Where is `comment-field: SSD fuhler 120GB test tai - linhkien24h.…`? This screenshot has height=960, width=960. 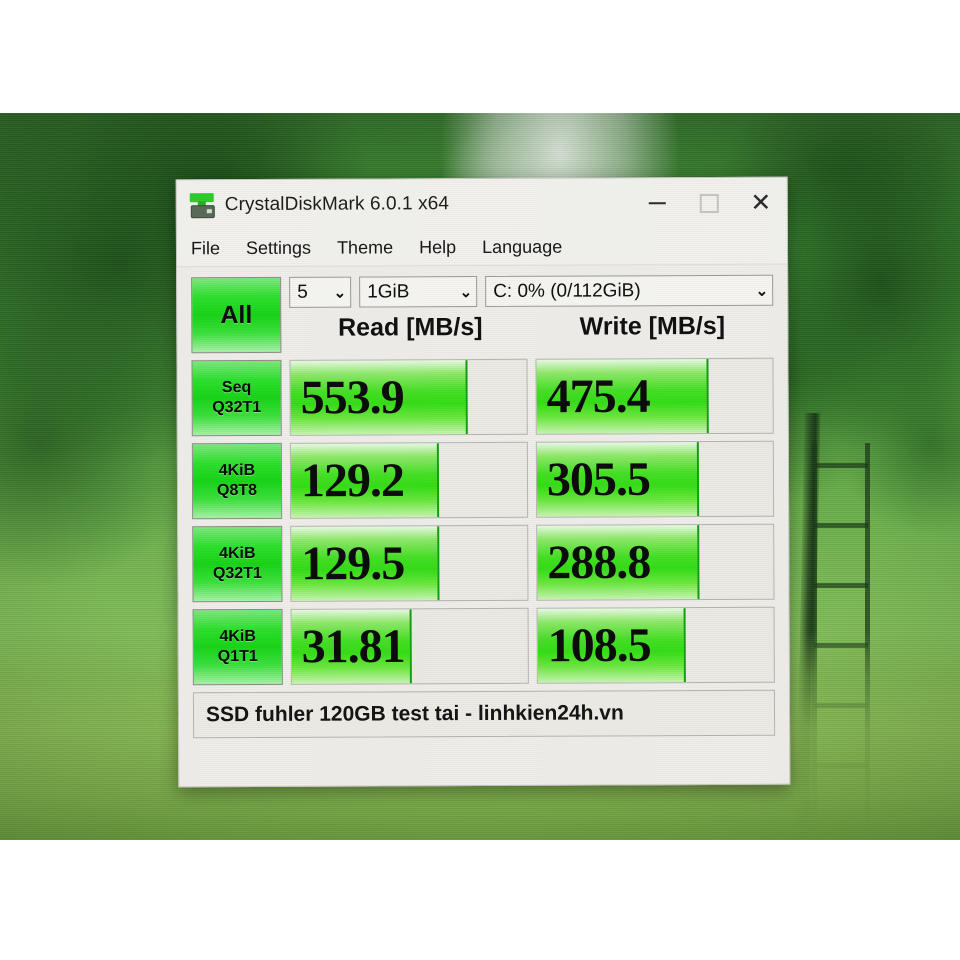 comment-field: SSD fuhler 120GB test tai - linhkien24h.… is located at coordinates (484, 714).